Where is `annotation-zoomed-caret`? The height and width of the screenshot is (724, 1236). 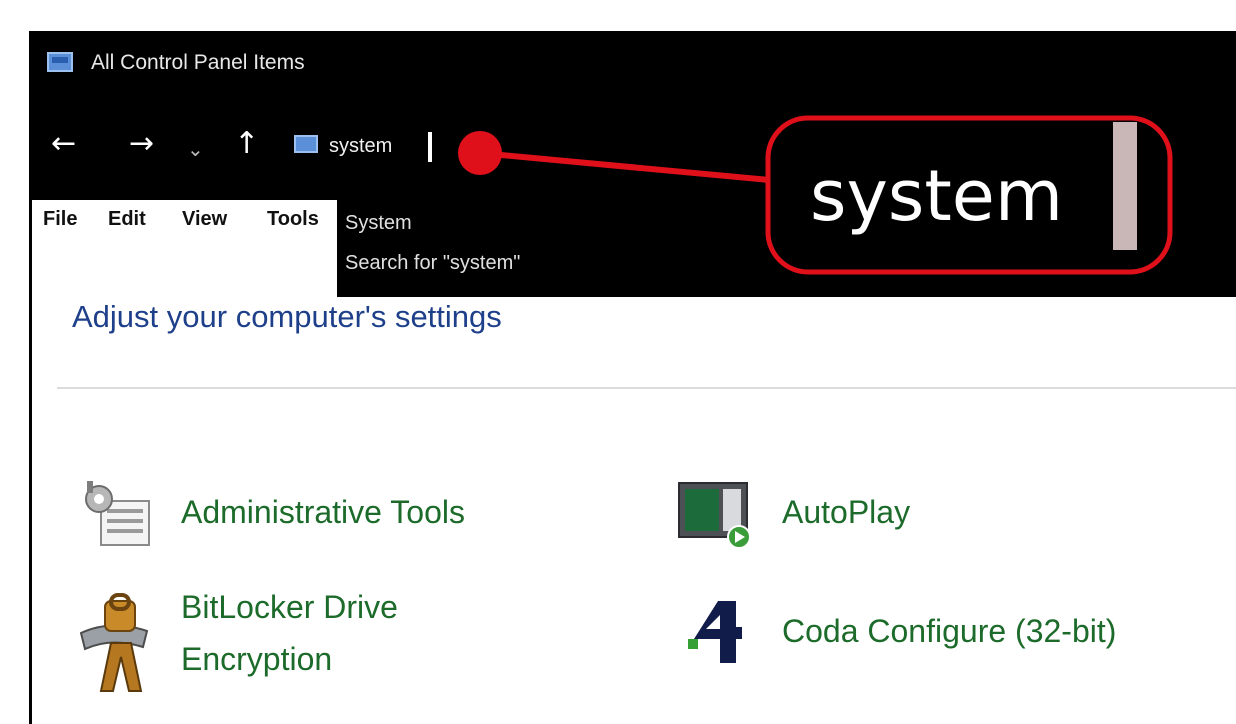 annotation-zoomed-caret is located at coordinates (1125, 186).